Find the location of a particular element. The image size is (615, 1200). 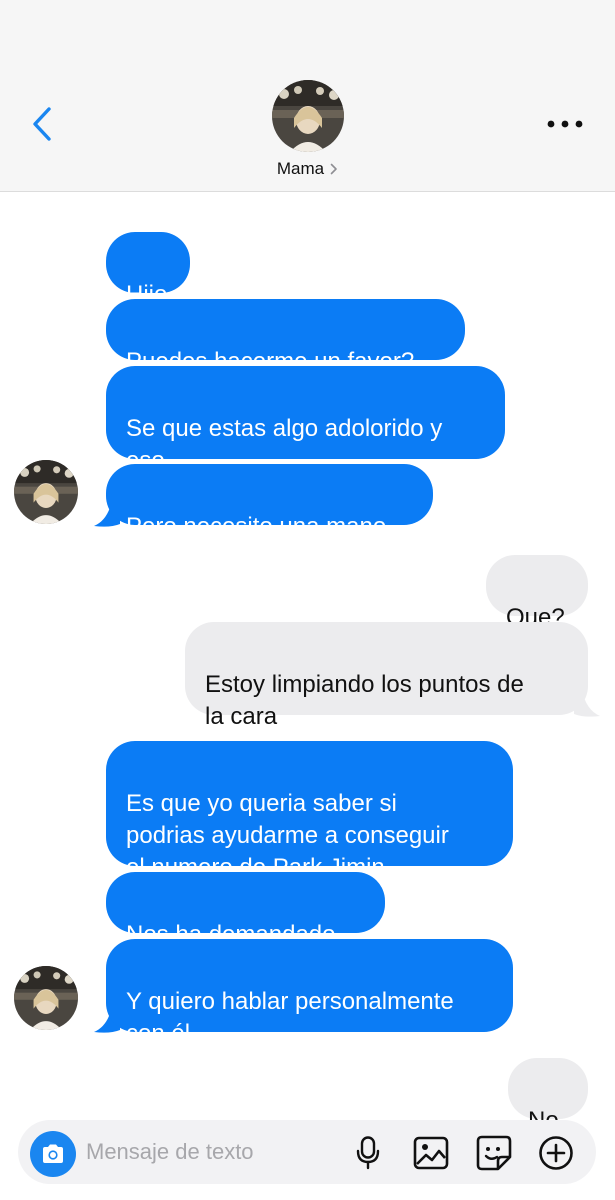

message-bubble-incoming: Se que estas algo adolorido y eso is located at coordinates (305, 420).